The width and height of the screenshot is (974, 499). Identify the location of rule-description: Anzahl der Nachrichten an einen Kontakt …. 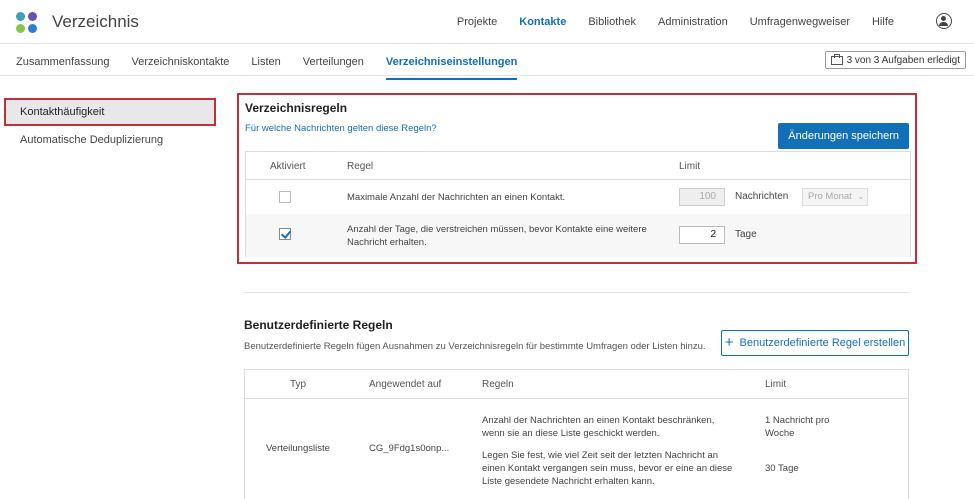
(598, 427).